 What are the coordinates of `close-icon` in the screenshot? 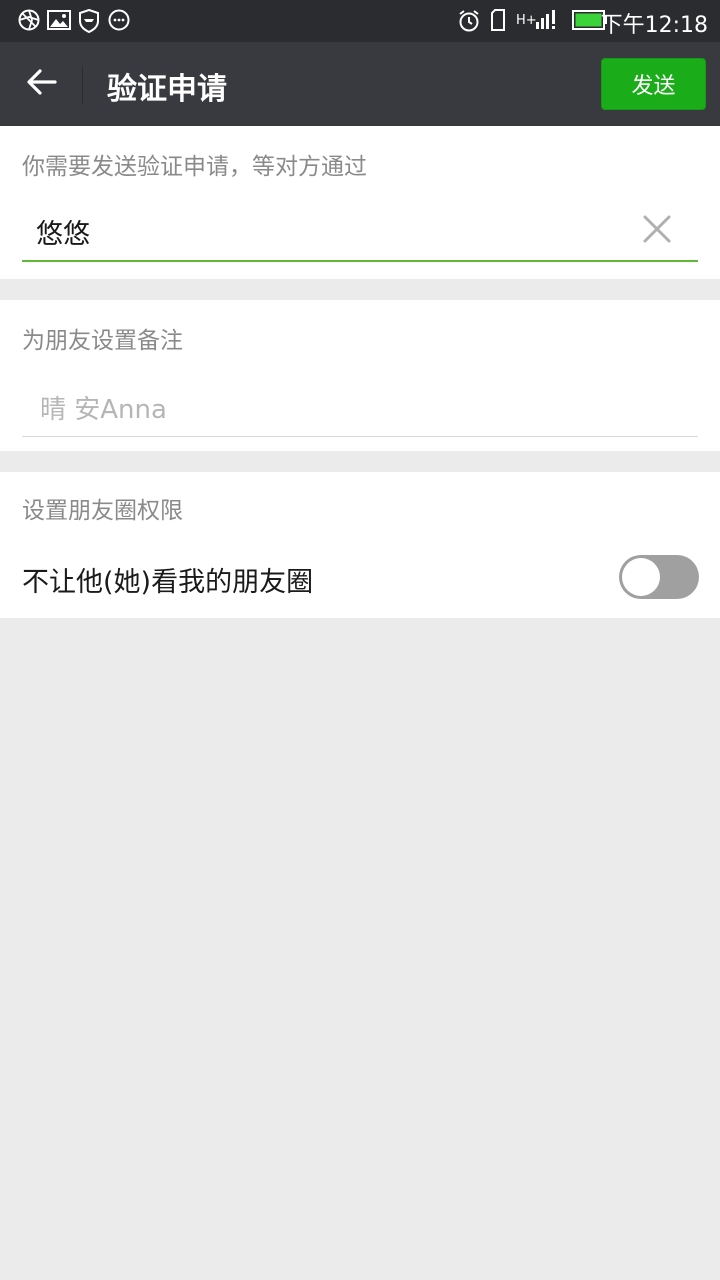 It's located at (657, 232).